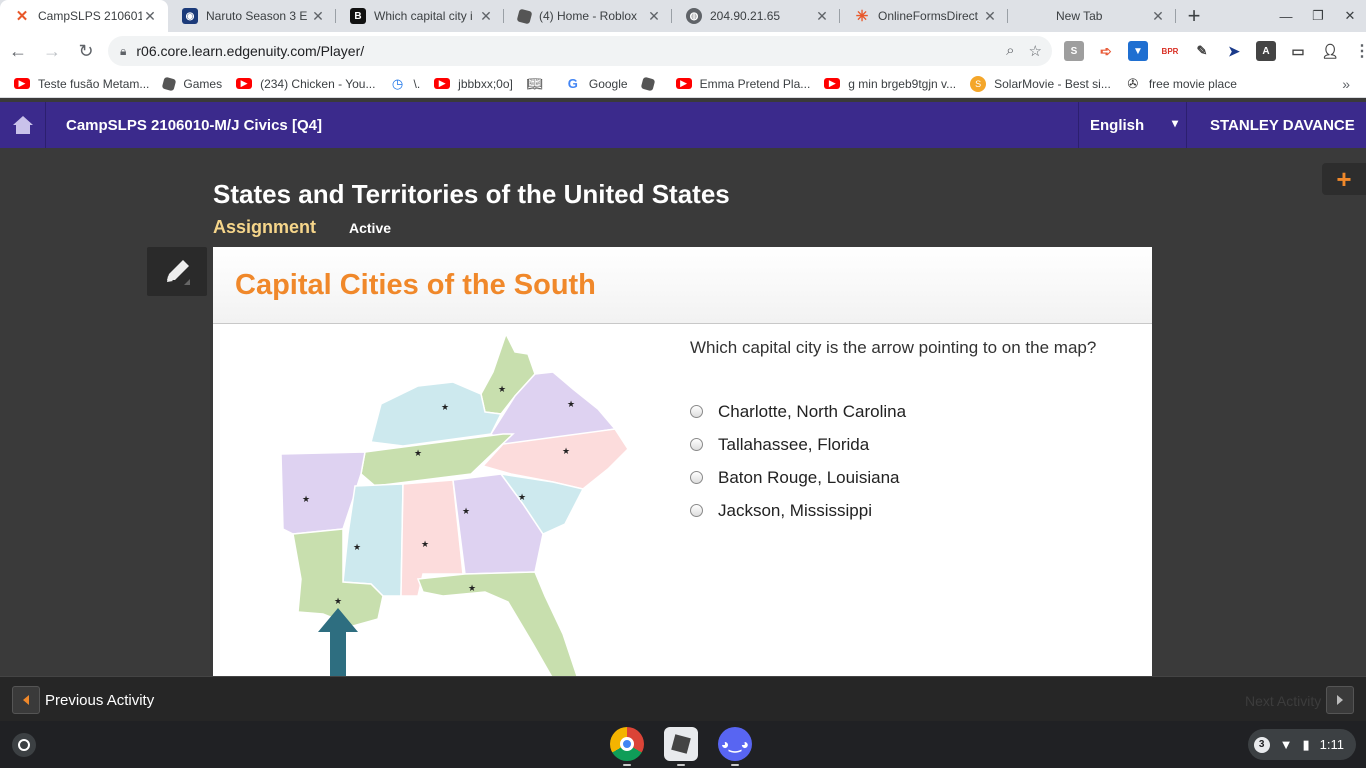 The width and height of the screenshot is (1366, 768). What do you see at coordinates (1301, 744) in the screenshot?
I see `system-tray: 3 ▼ ▮ 1:11` at bounding box center [1301, 744].